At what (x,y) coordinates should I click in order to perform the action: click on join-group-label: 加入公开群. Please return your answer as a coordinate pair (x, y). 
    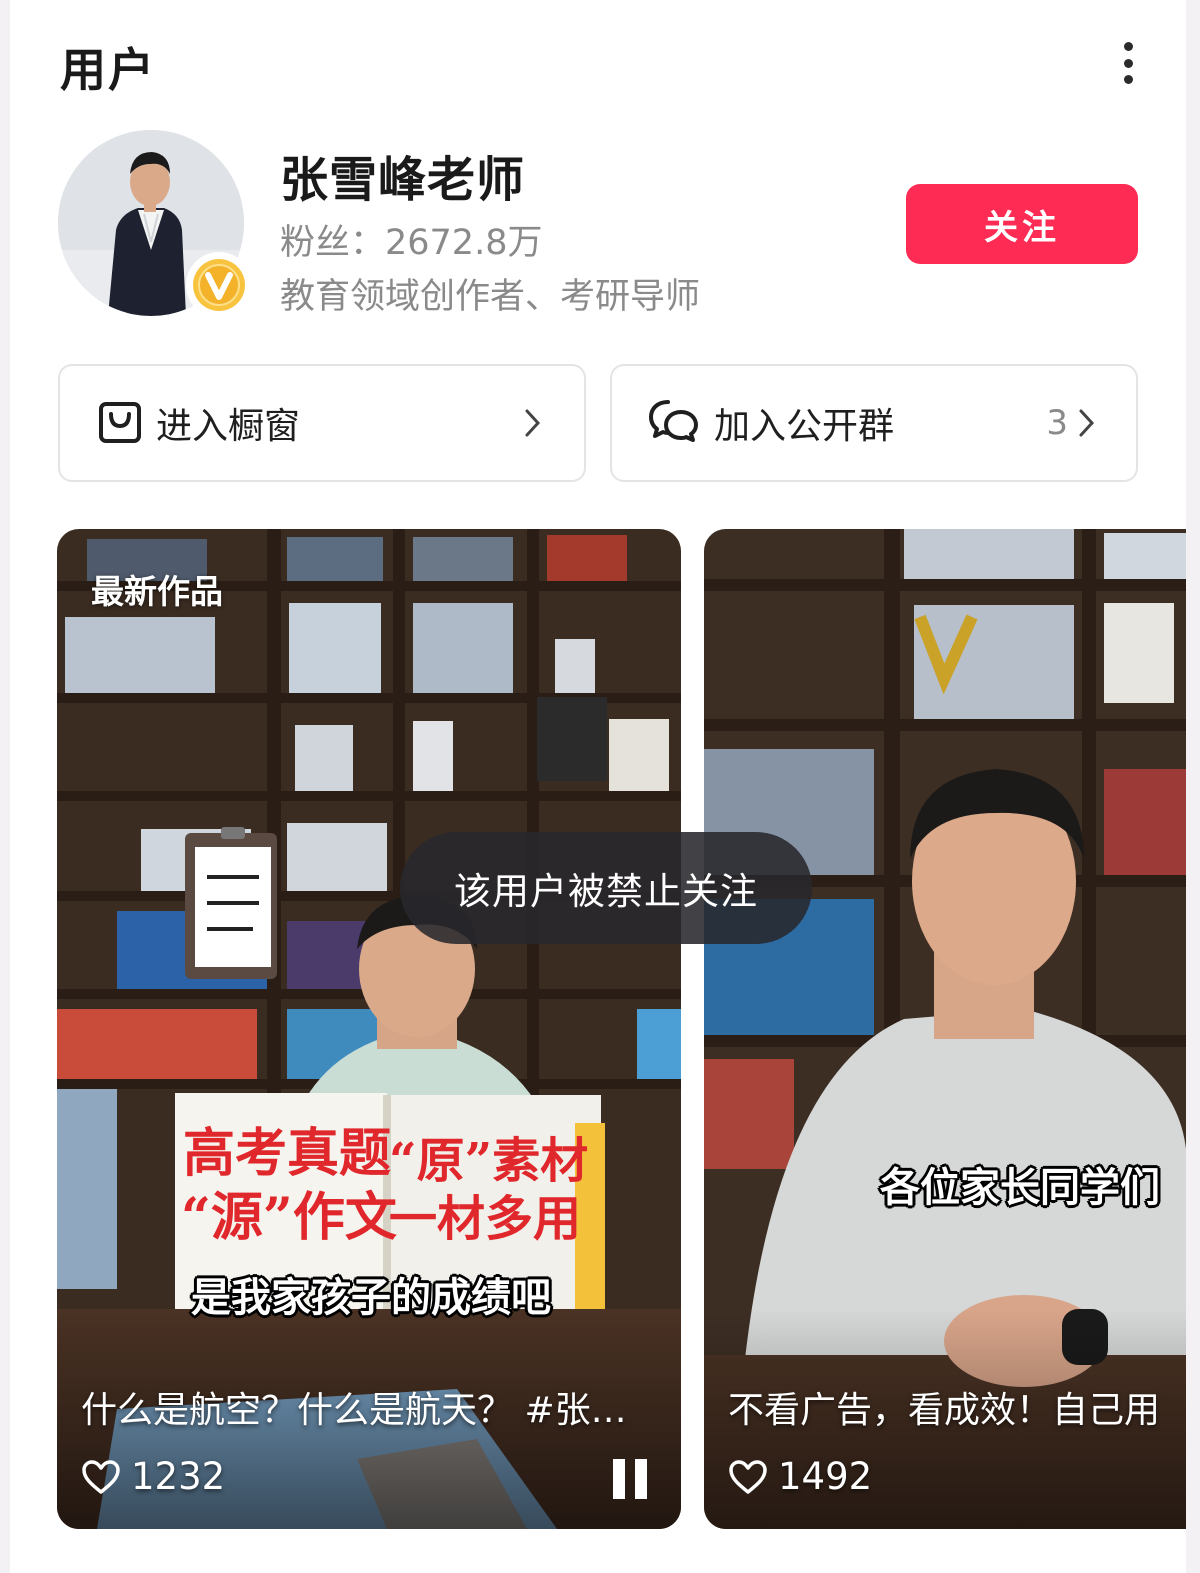
    Looking at the image, I should click on (804, 426).